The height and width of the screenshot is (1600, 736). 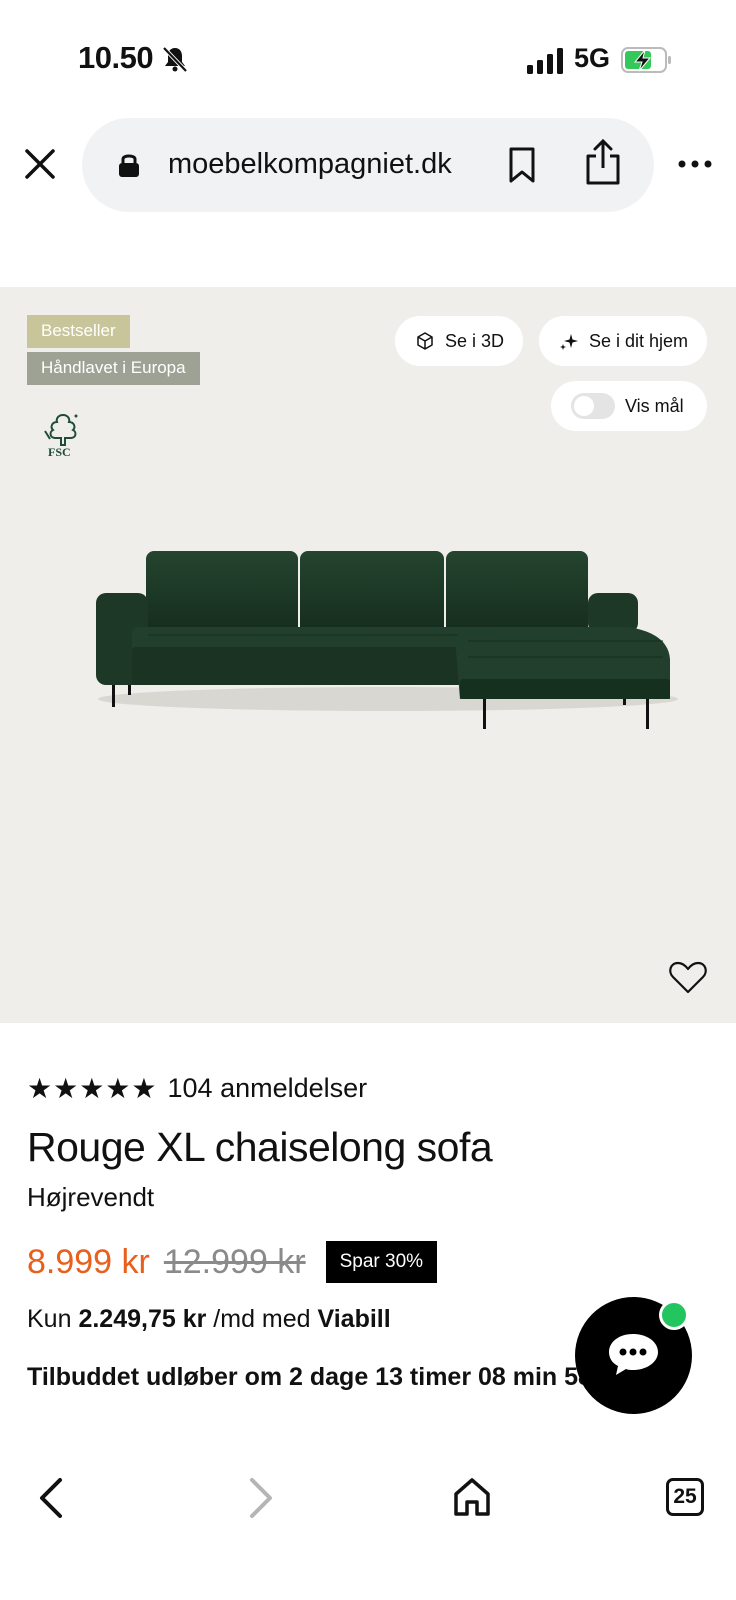 What do you see at coordinates (368, 55) in the screenshot?
I see `status-bar: 10.50 5G` at bounding box center [368, 55].